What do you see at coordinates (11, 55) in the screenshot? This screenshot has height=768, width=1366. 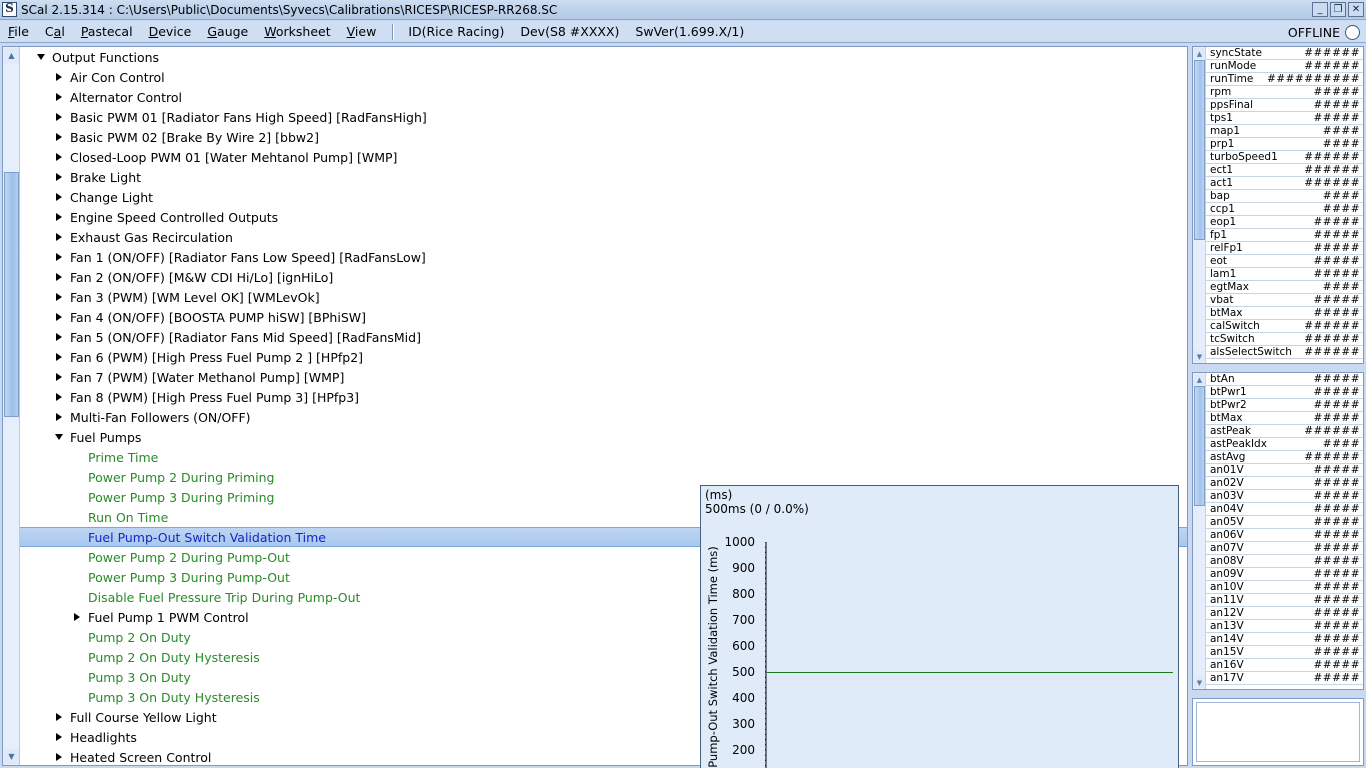 I see `scroll-up-arrow-icon: ▲` at bounding box center [11, 55].